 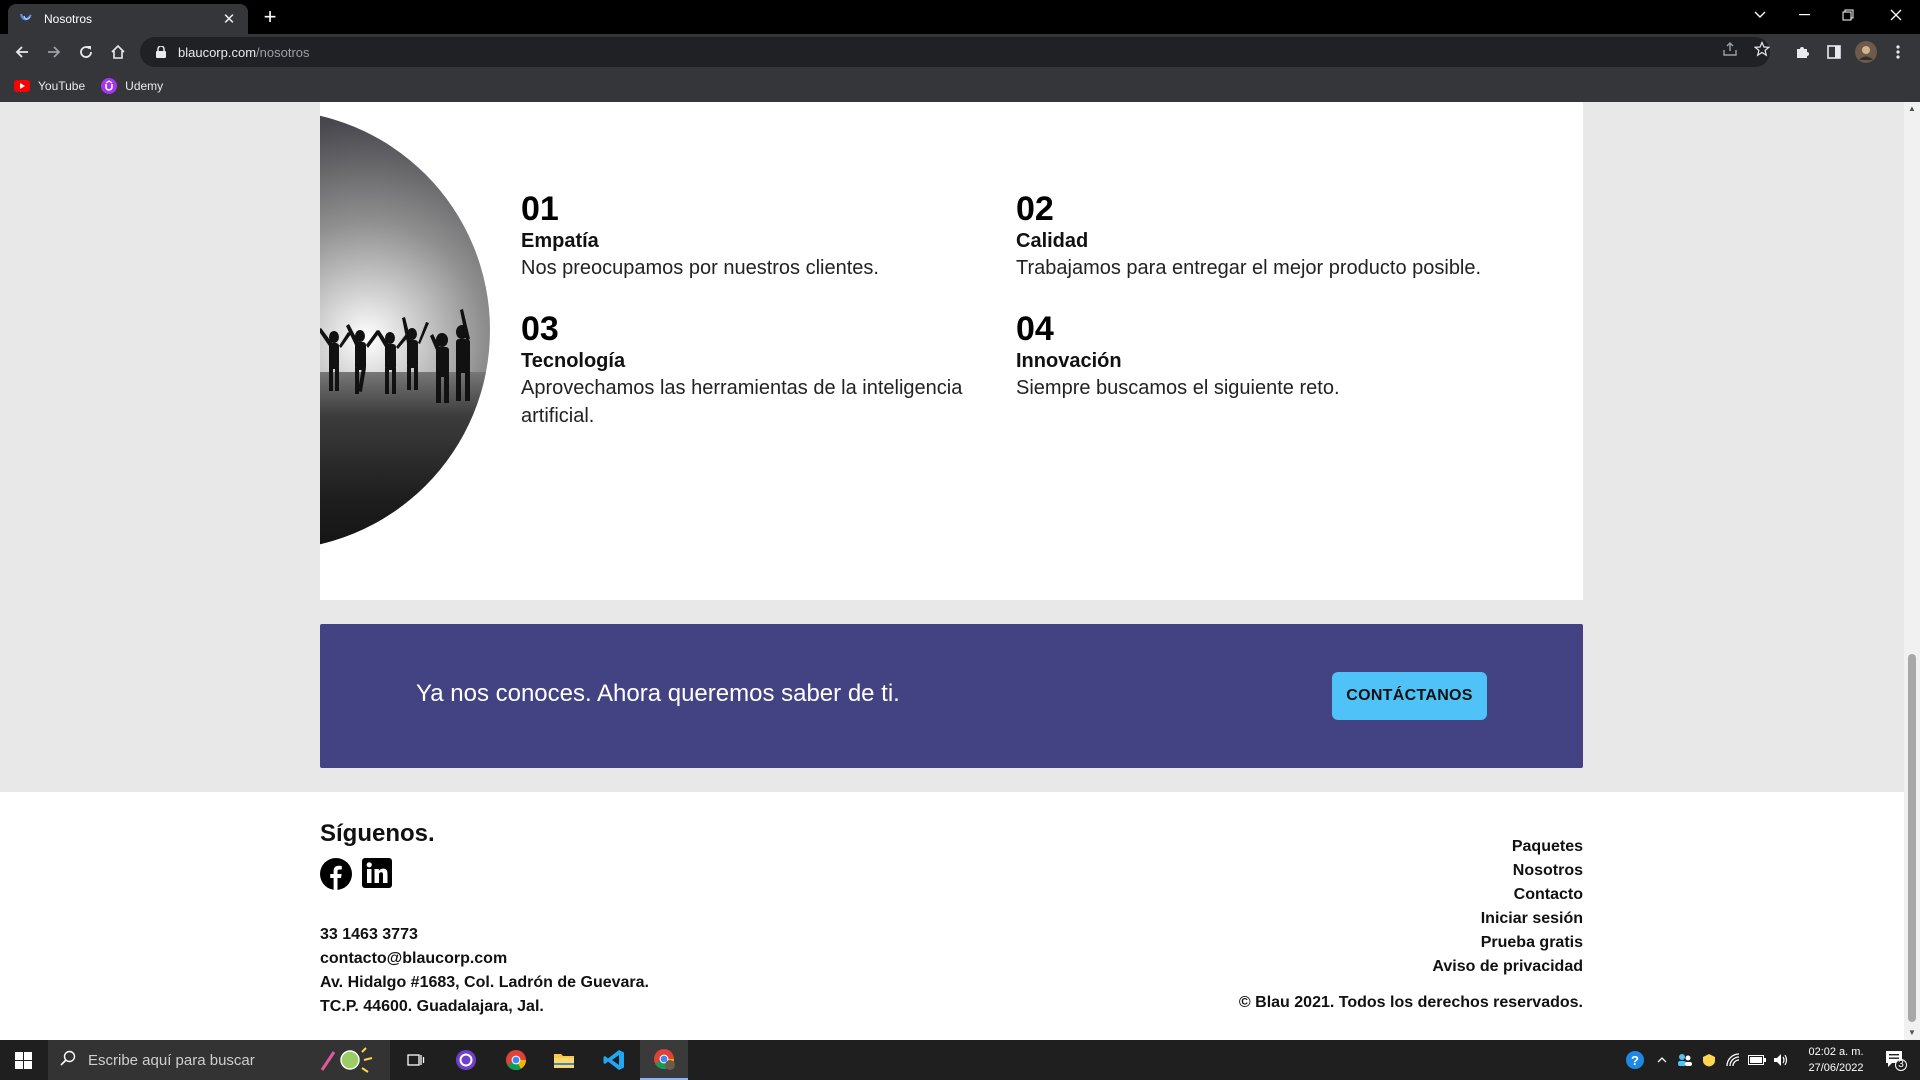 What do you see at coordinates (171, 1060) in the screenshot?
I see `search-placeholder: Escribe aquí para buscar` at bounding box center [171, 1060].